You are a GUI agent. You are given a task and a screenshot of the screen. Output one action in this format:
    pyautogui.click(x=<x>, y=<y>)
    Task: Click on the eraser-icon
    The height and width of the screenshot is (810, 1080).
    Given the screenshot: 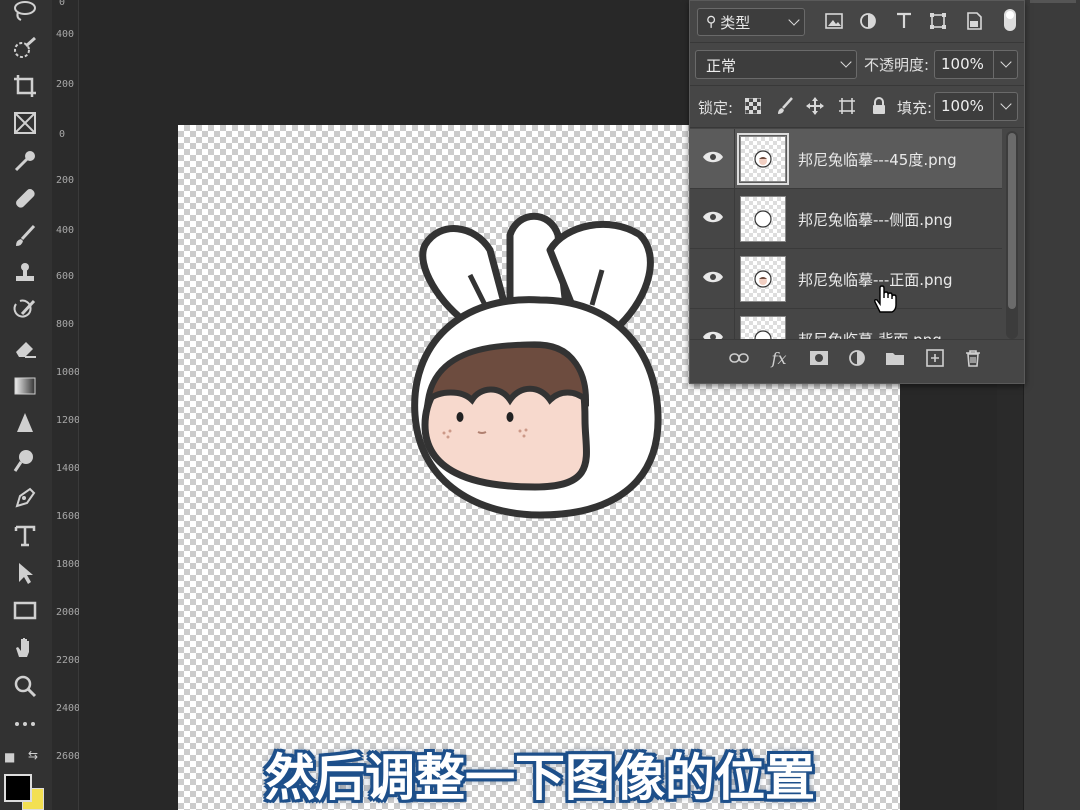 What is the action you would take?
    pyautogui.click(x=25, y=348)
    